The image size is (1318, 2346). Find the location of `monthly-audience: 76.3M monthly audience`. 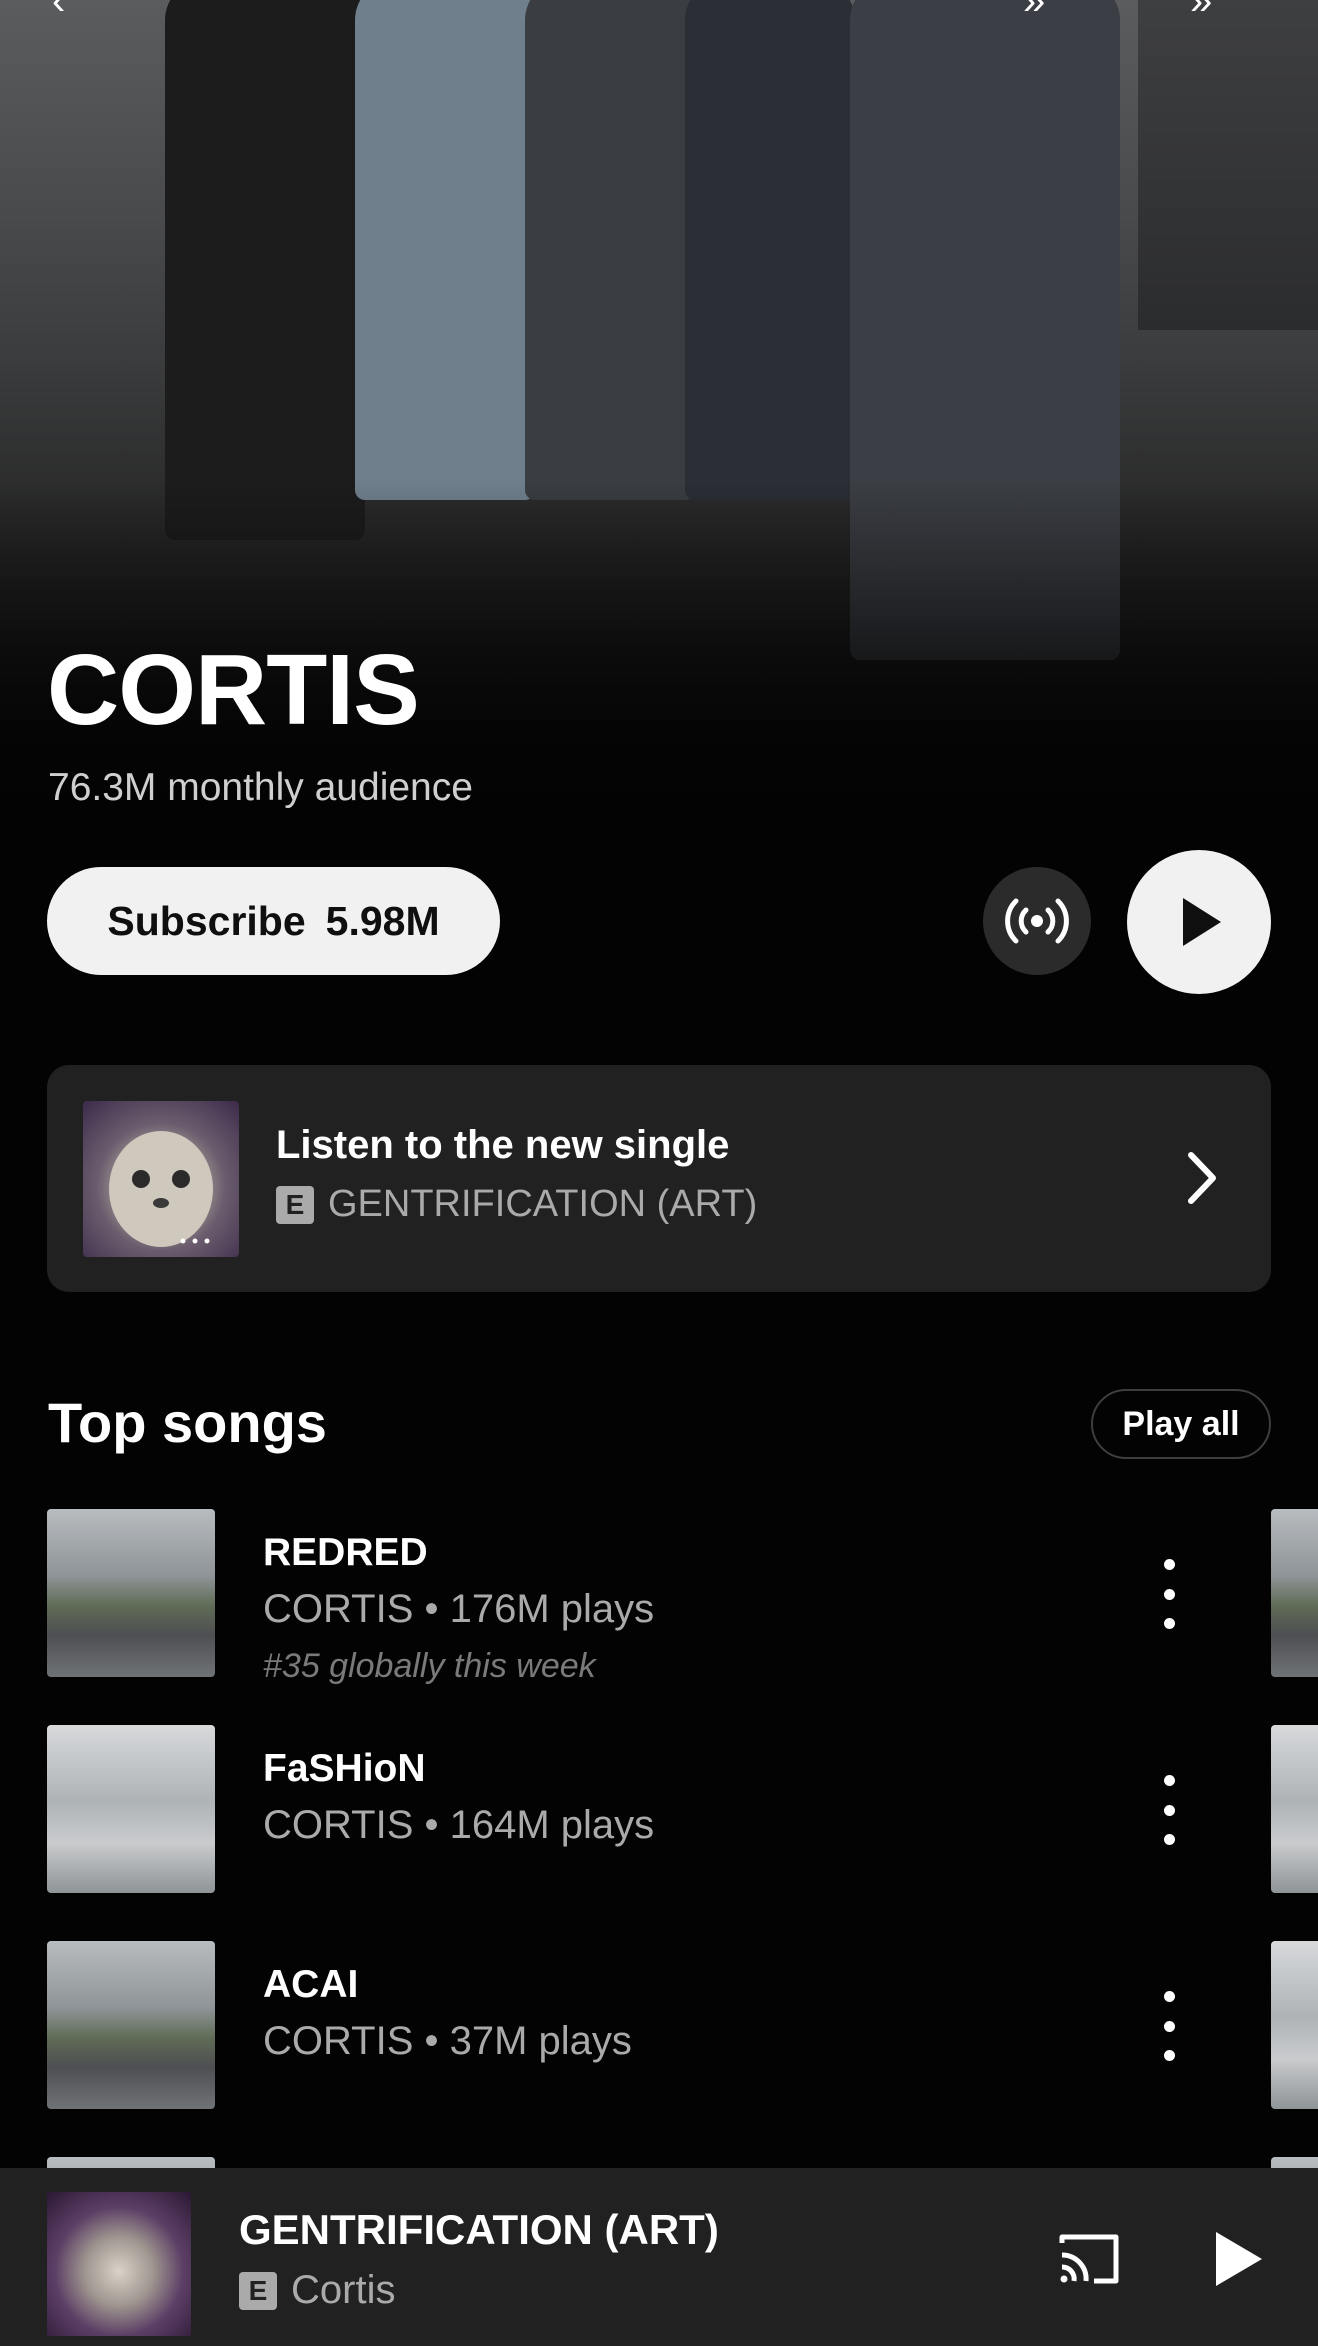

monthly-audience: 76.3M monthly audience is located at coordinates (260, 787).